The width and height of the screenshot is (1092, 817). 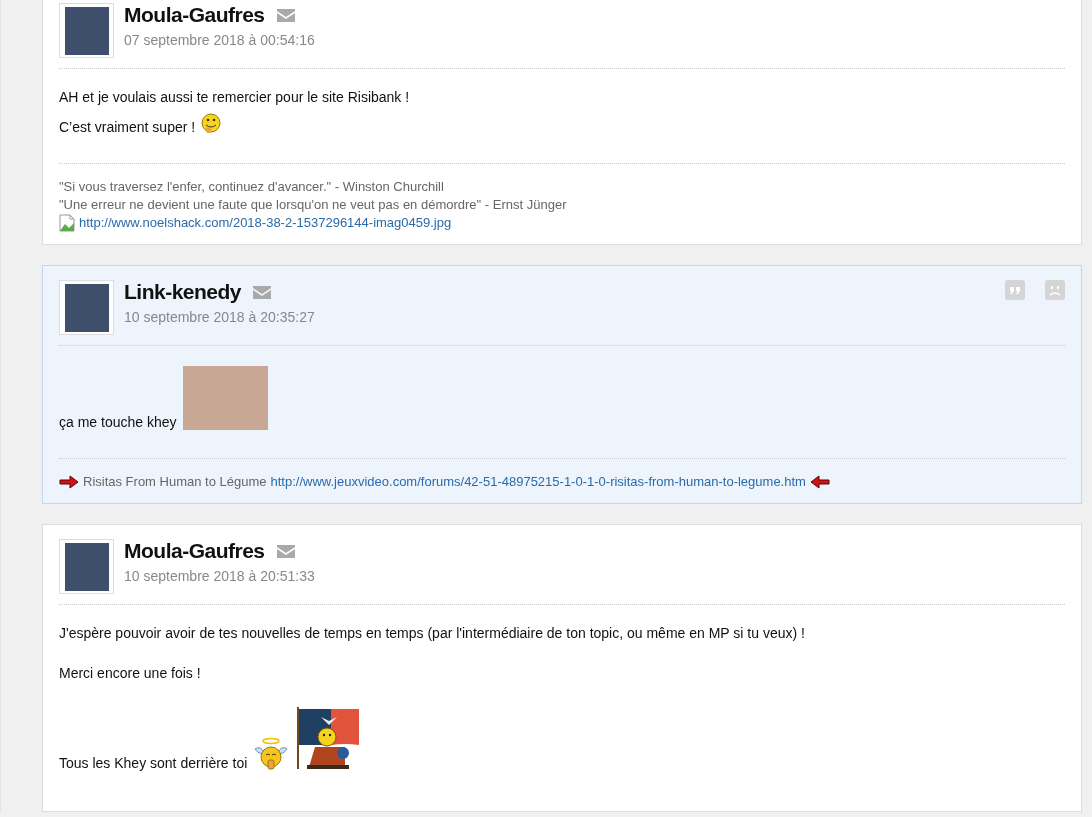 What do you see at coordinates (118, 422) in the screenshot?
I see `message-text: ça me touche khey` at bounding box center [118, 422].